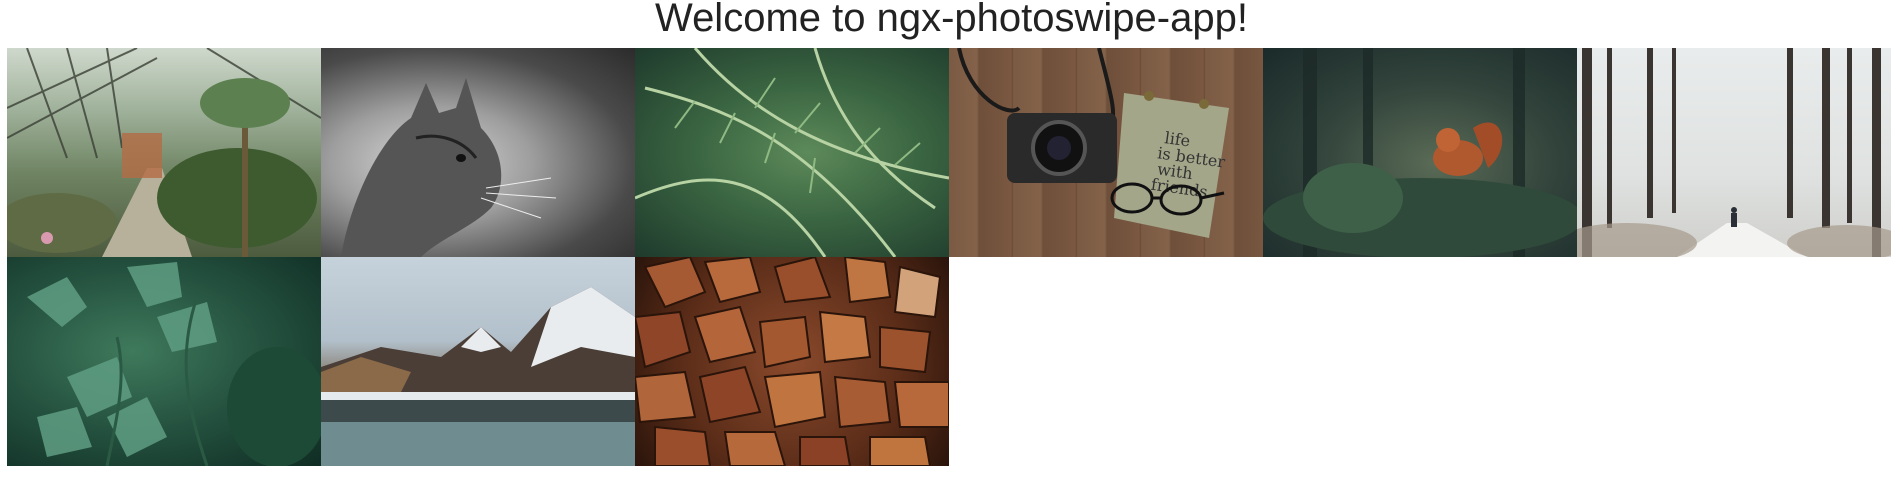 The width and height of the screenshot is (1903, 483). I want to click on gallery-thumb-greenhouse, so click(164, 152).